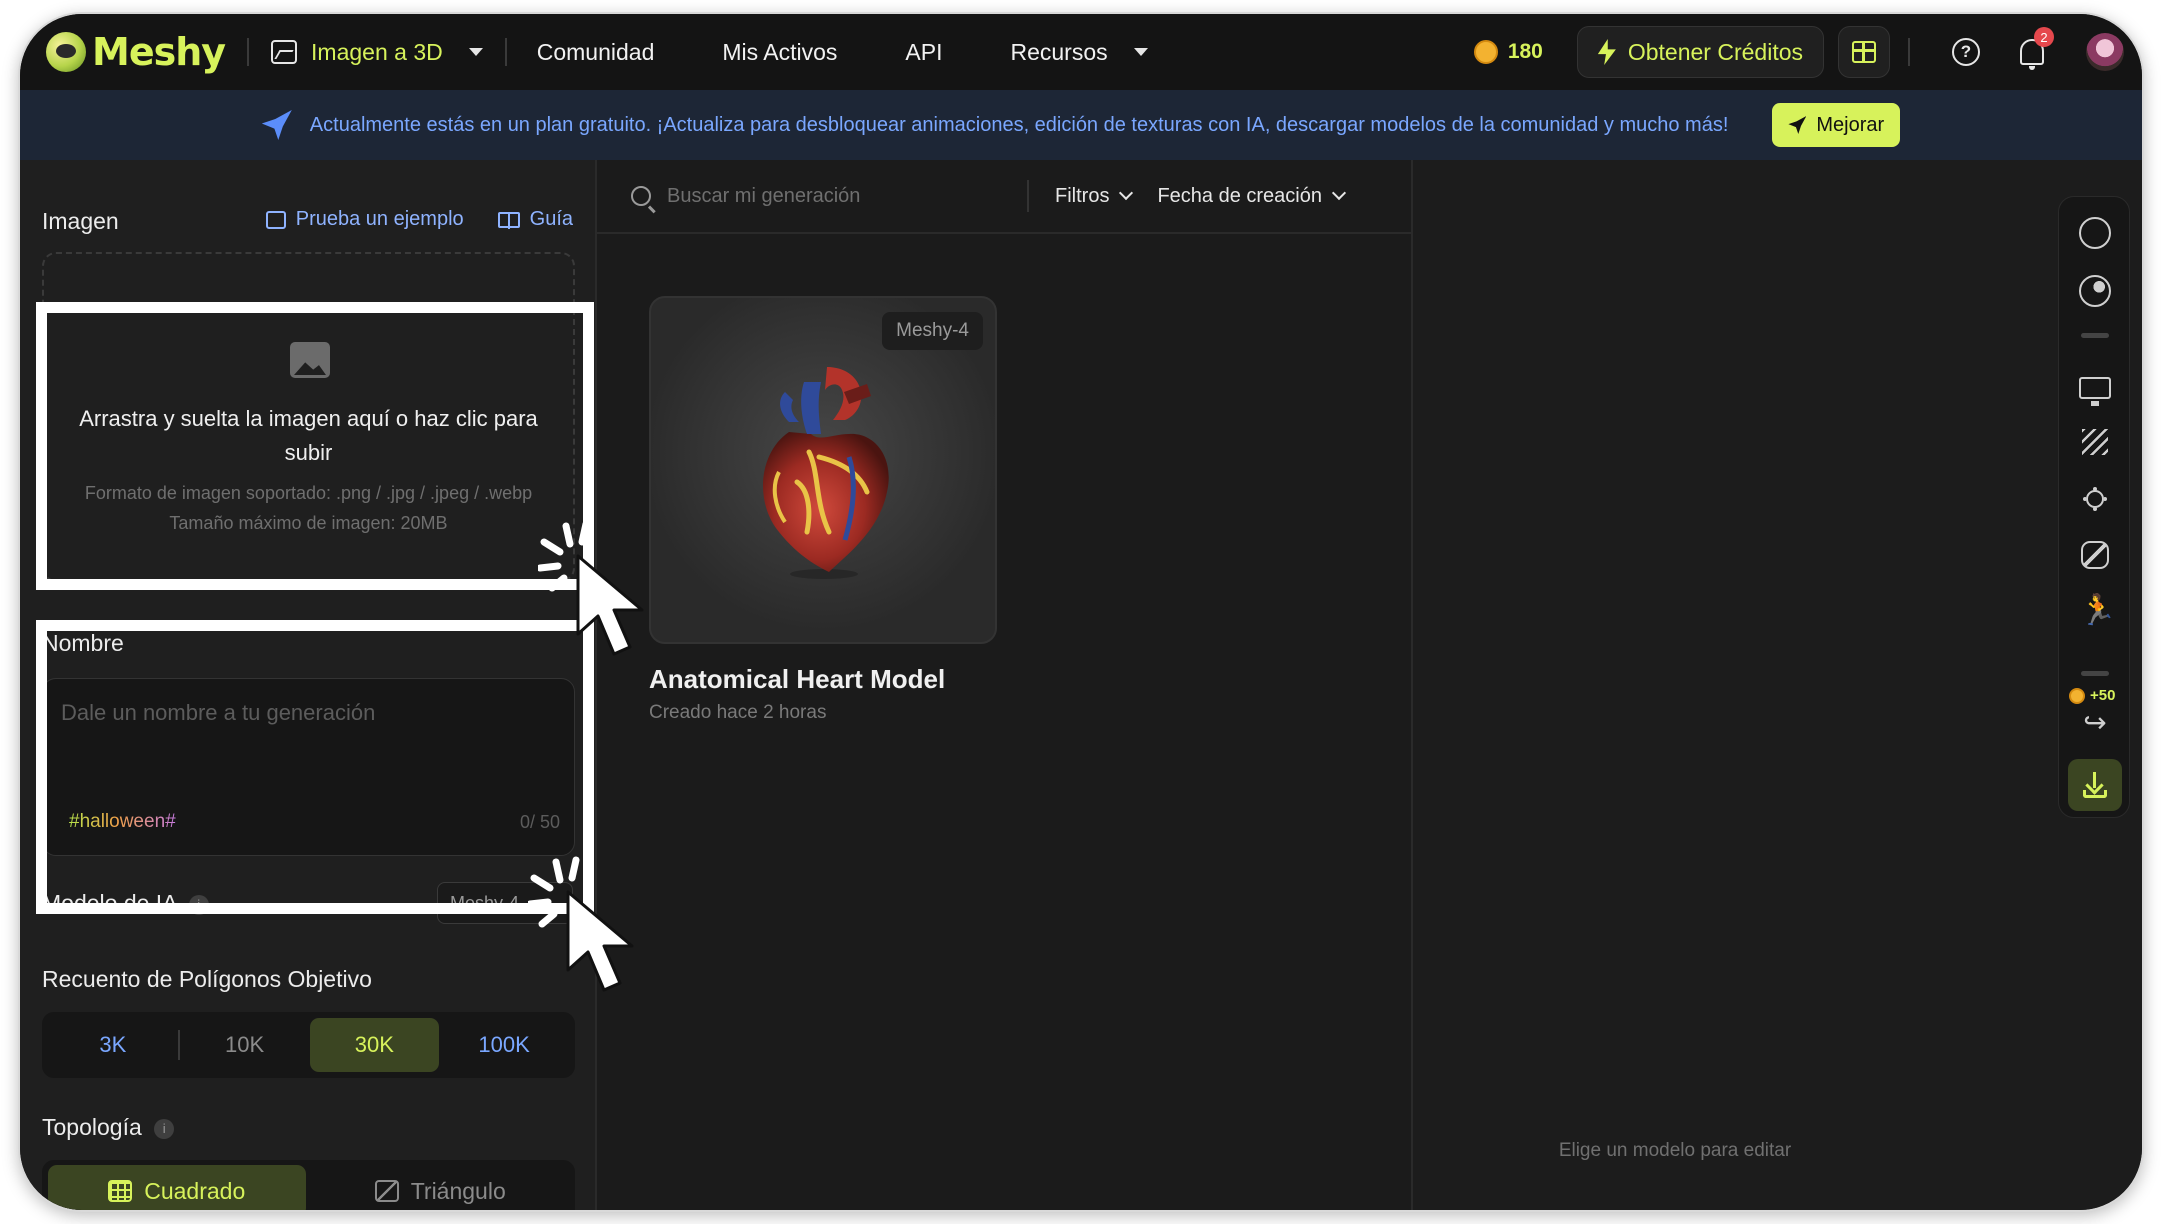 Image resolution: width=2162 pixels, height=1224 pixels. What do you see at coordinates (83, 643) in the screenshot?
I see `name-label: Nombre` at bounding box center [83, 643].